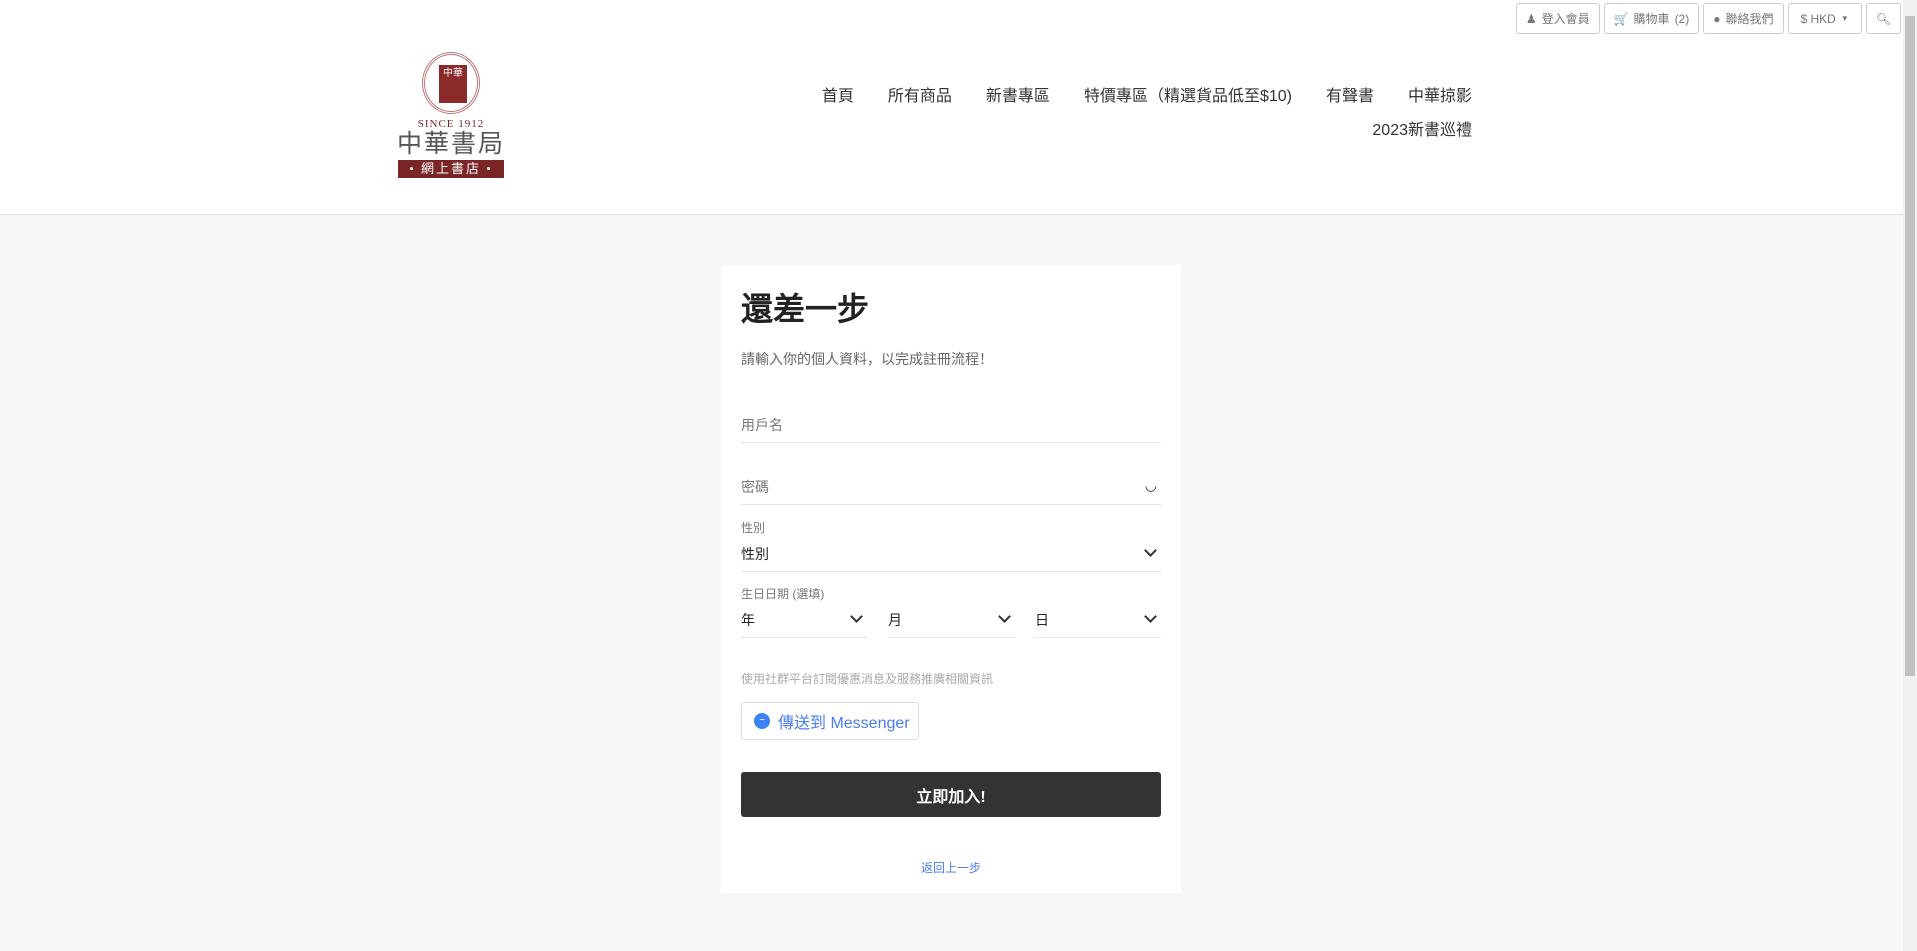 This screenshot has height=951, width=1917. Describe the element at coordinates (844, 723) in the screenshot. I see `messenger-label: 傳送到 Messenger` at that location.